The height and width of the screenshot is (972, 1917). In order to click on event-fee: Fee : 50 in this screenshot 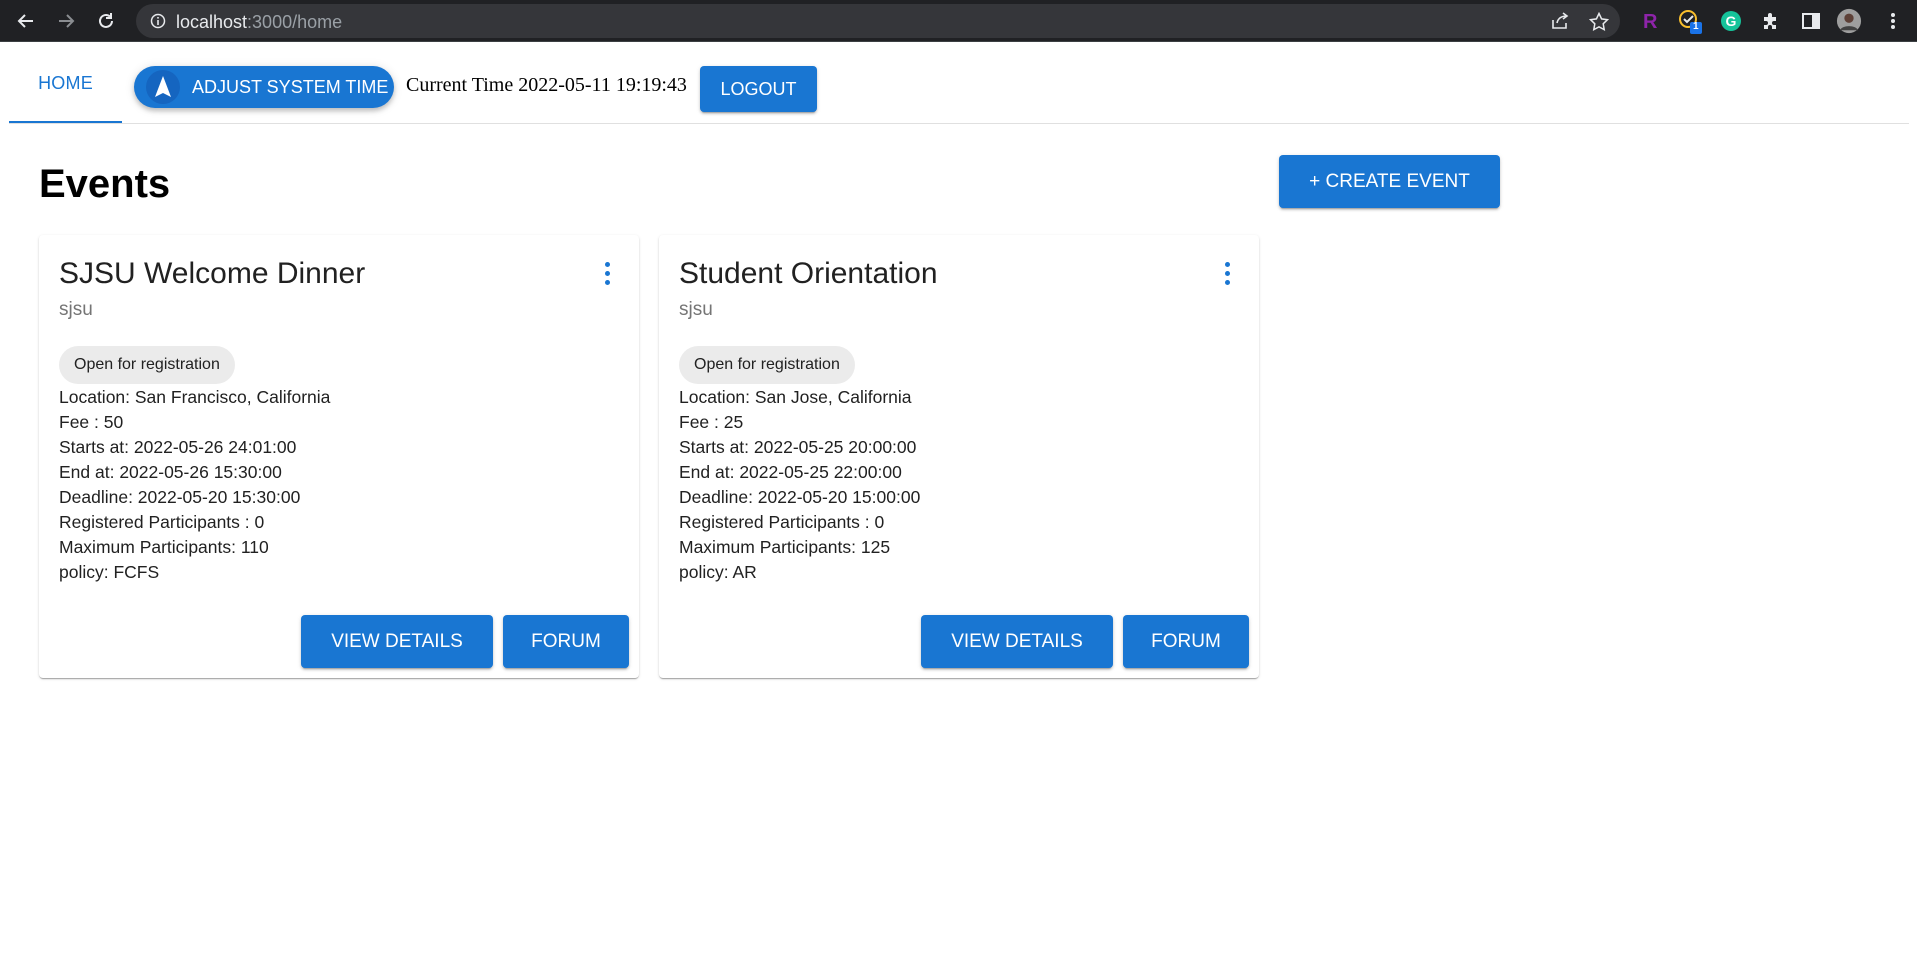, I will do `click(91, 422)`.